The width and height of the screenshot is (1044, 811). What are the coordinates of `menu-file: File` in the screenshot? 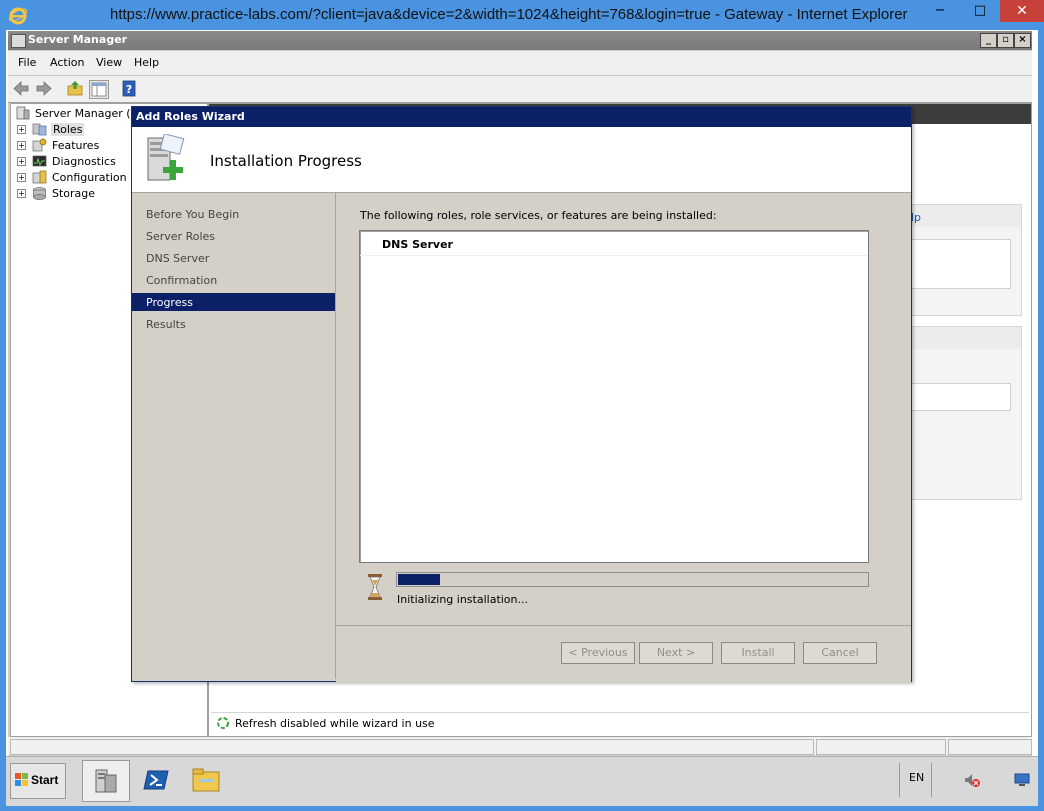 It's located at (27, 62).